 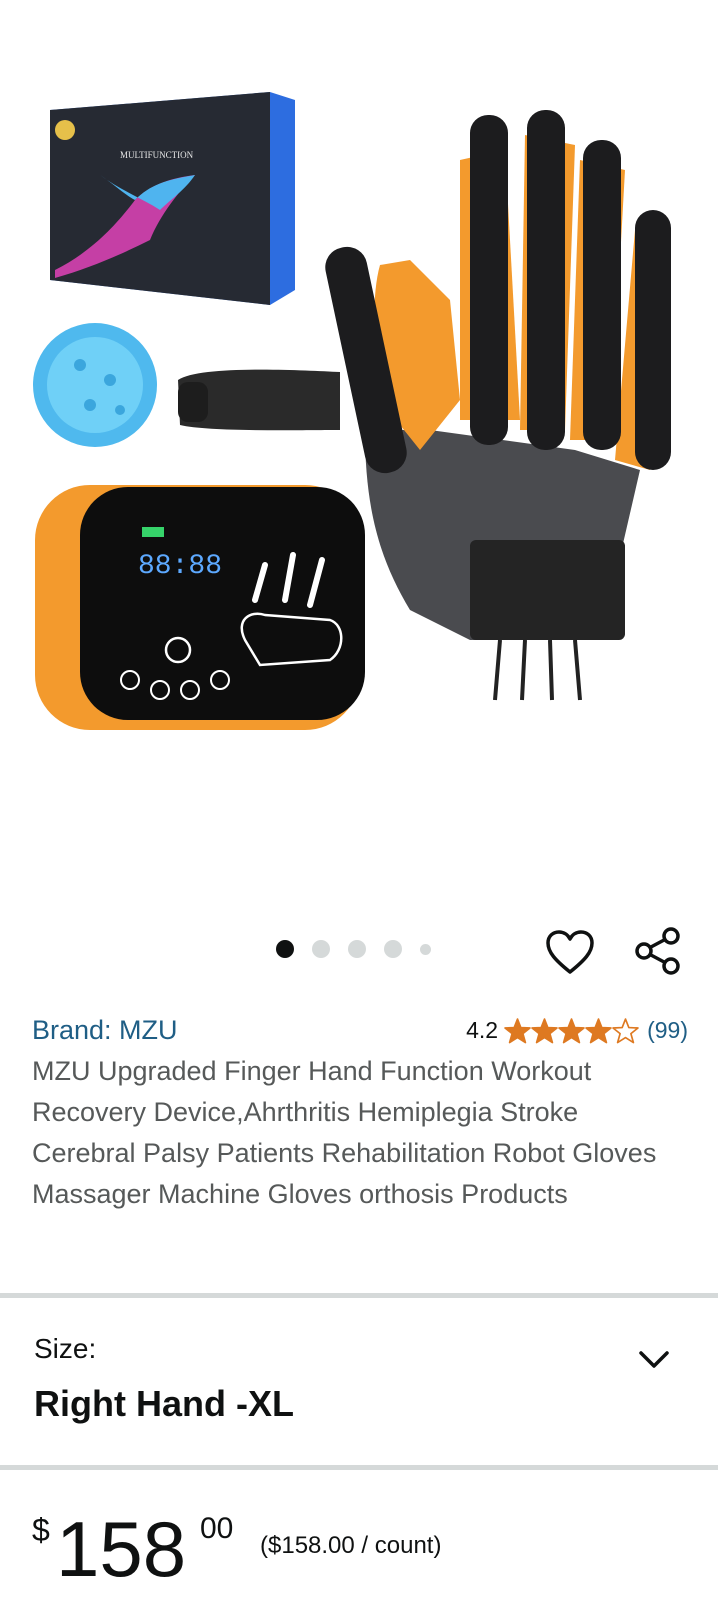 I want to click on size-selector: Size: Right Hand -XL, so click(x=359, y=1381).